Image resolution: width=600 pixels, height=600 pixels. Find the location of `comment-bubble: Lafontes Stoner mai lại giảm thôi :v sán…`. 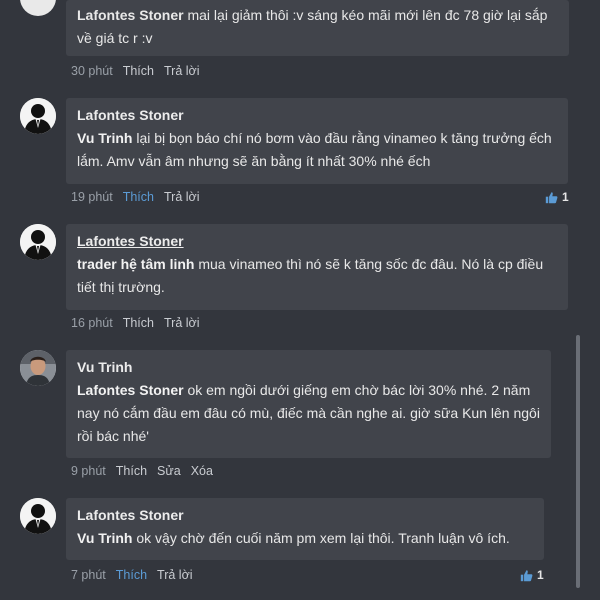

comment-bubble: Lafontes Stoner mai lại giảm thôi :v sán… is located at coordinates (317, 28).